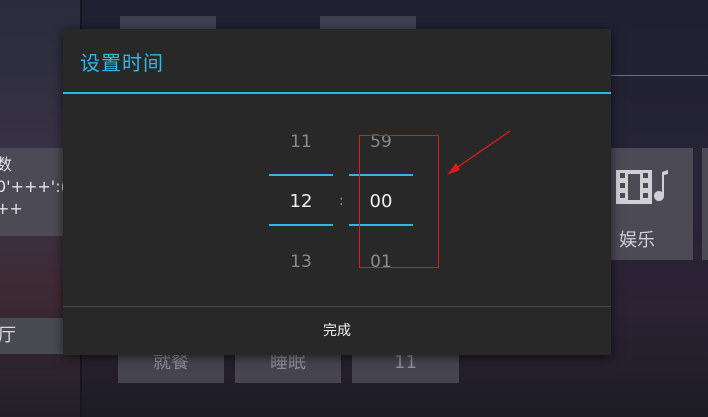 Image resolution: width=708 pixels, height=417 pixels. I want to click on background-tile-edge, so click(705, 204).